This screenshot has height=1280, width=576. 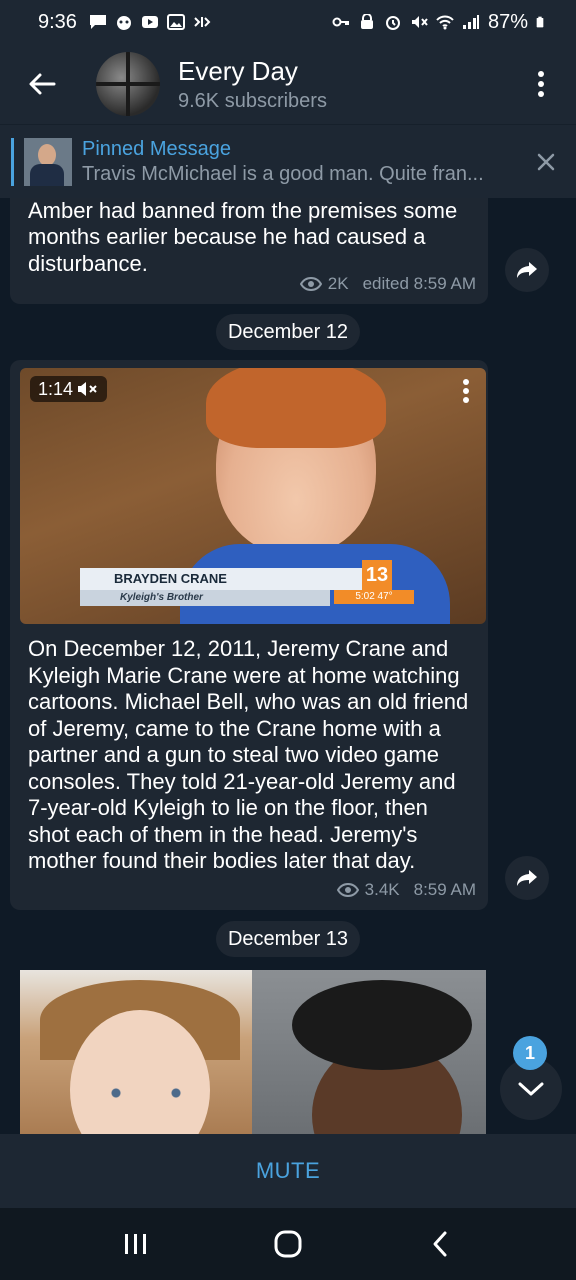 I want to click on channel-info: Every Day 9.6K subscribers, so click(x=252, y=84).